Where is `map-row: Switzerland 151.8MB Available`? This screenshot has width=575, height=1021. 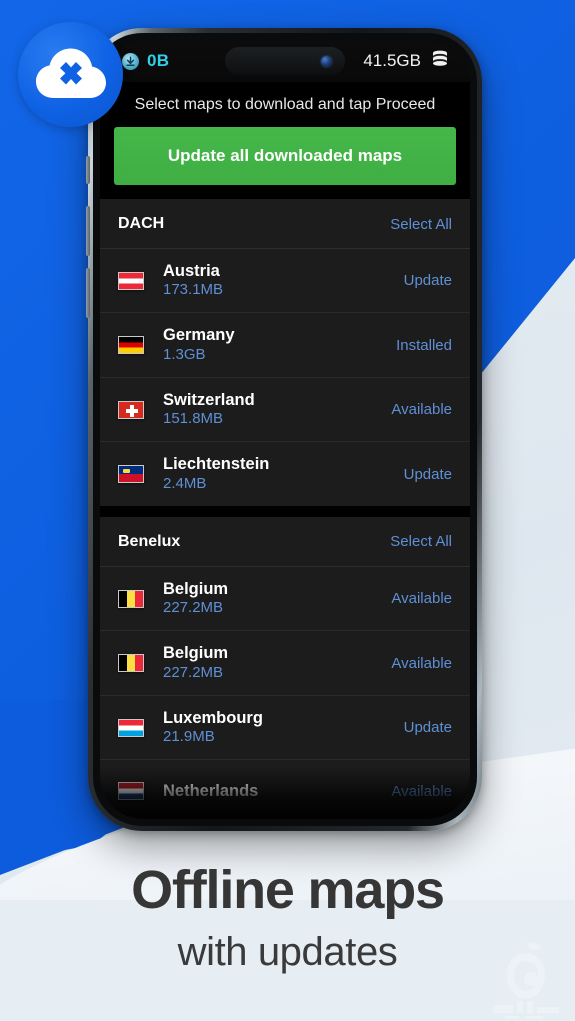
map-row: Switzerland 151.8MB Available is located at coordinates (285, 410).